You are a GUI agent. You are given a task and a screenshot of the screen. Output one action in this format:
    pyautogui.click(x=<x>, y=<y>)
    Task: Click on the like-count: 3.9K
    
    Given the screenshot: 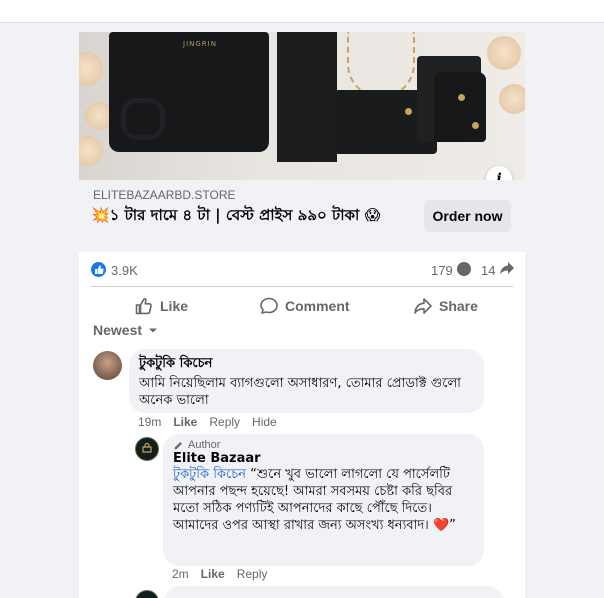 What is the action you would take?
    pyautogui.click(x=124, y=270)
    